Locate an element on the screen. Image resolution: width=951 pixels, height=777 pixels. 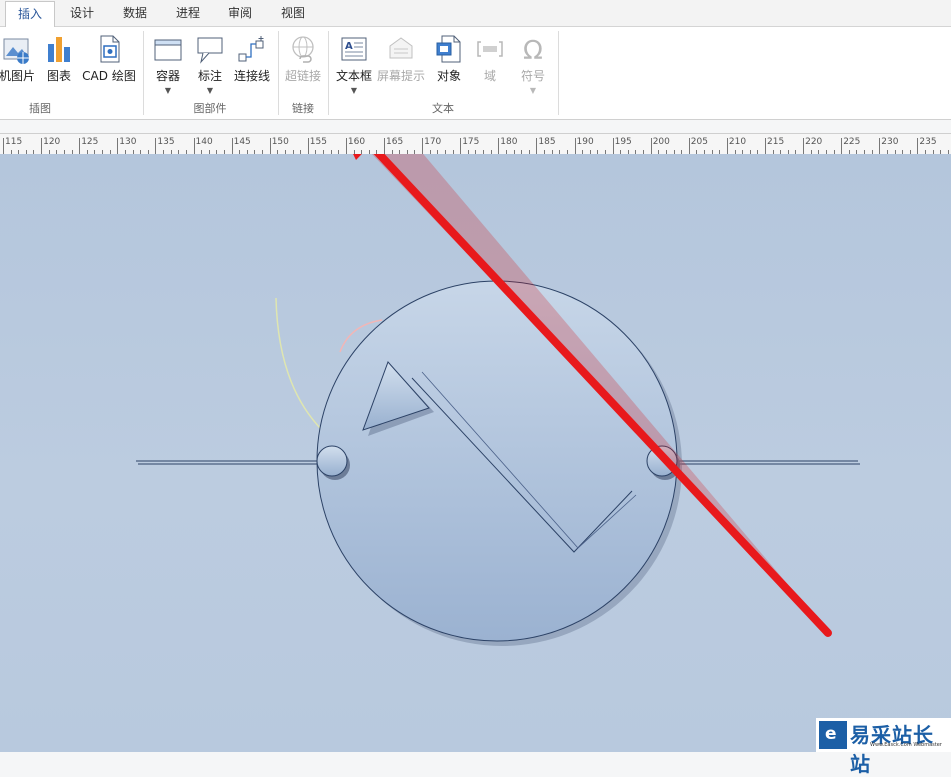
tab-review: 审阅 is located at coordinates (240, 13).